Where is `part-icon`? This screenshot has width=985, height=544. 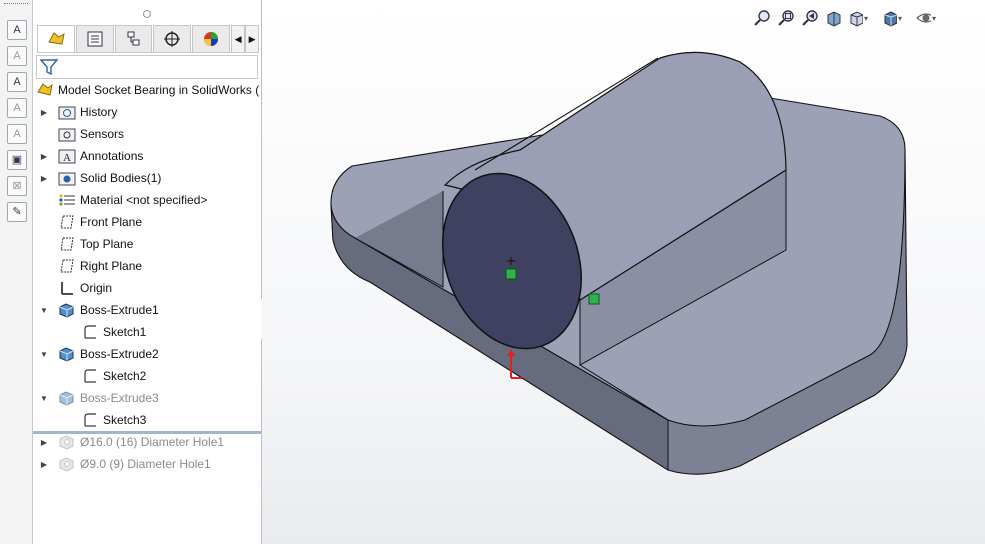 part-icon is located at coordinates (45, 90).